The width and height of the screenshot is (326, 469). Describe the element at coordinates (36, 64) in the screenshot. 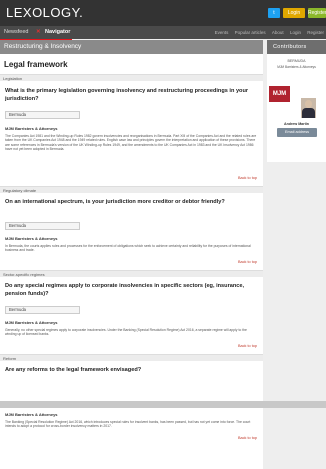

I see `page-title: Legal framework` at that location.